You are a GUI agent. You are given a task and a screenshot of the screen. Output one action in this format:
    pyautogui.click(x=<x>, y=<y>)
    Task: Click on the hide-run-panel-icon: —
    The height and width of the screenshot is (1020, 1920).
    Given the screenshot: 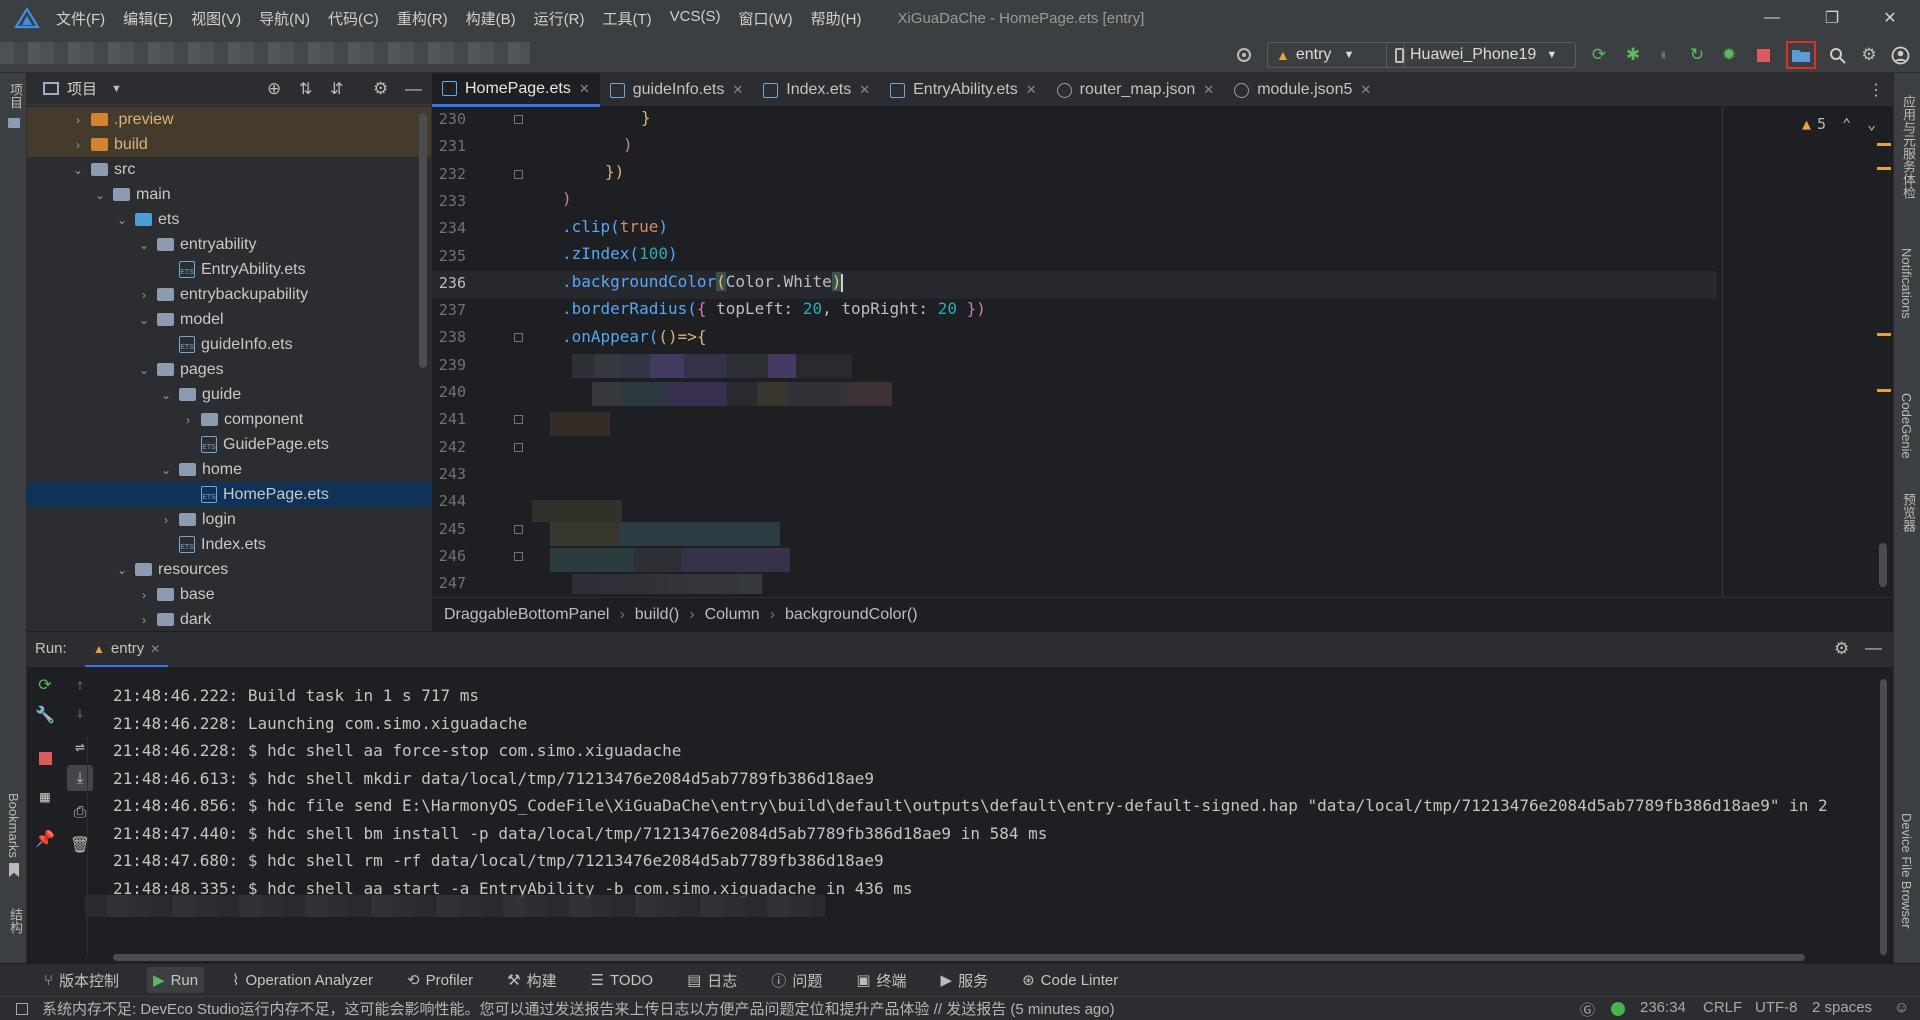 What is the action you would take?
    pyautogui.click(x=1873, y=648)
    